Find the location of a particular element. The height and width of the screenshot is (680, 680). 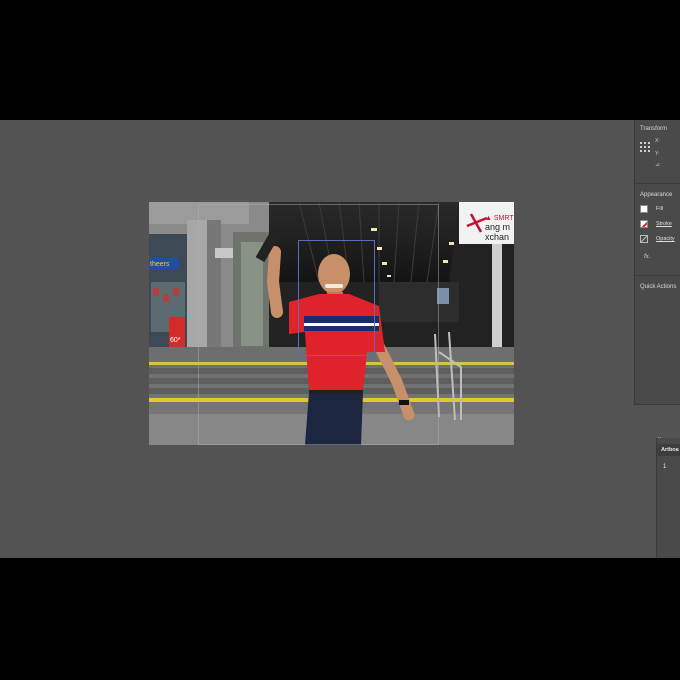

x-coordinate-label: X: is located at coordinates (657, 141).